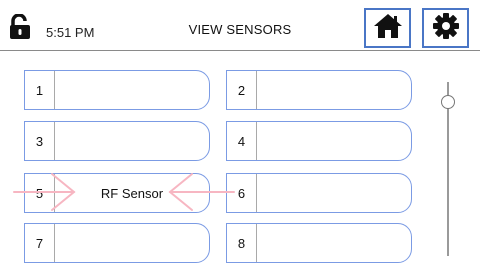 This screenshot has width=480, height=272. Describe the element at coordinates (40, 90) in the screenshot. I see `slot-number: 1` at that location.